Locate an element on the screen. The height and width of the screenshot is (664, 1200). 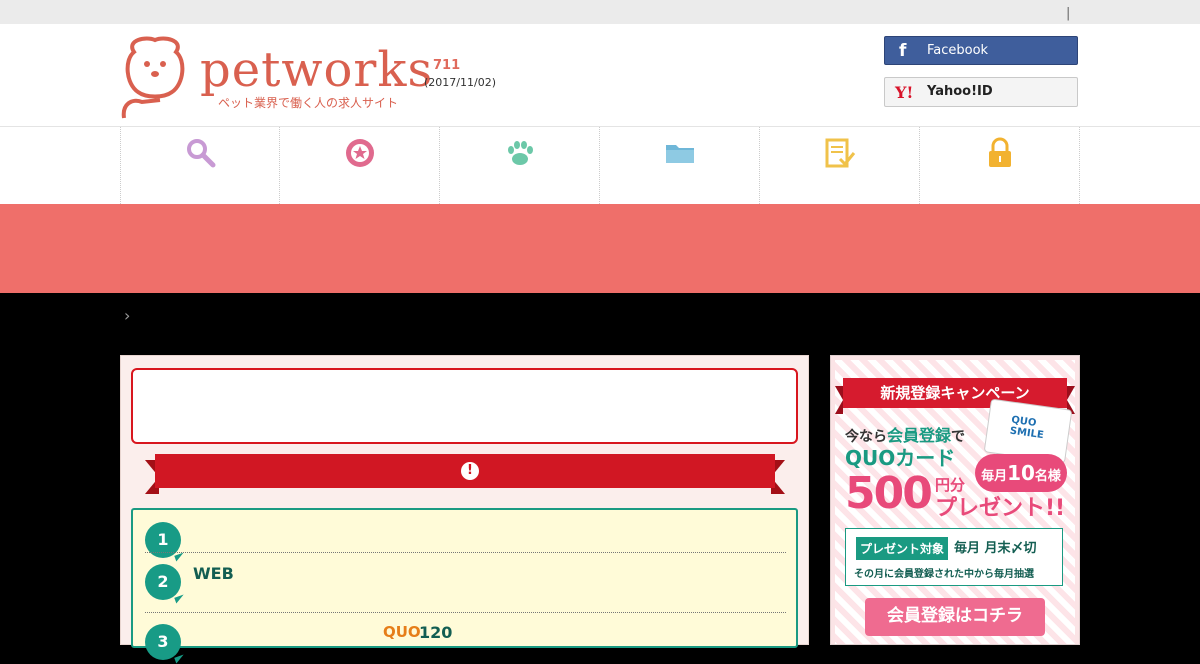
exclamation-icon: ! is located at coordinates (470, 471).